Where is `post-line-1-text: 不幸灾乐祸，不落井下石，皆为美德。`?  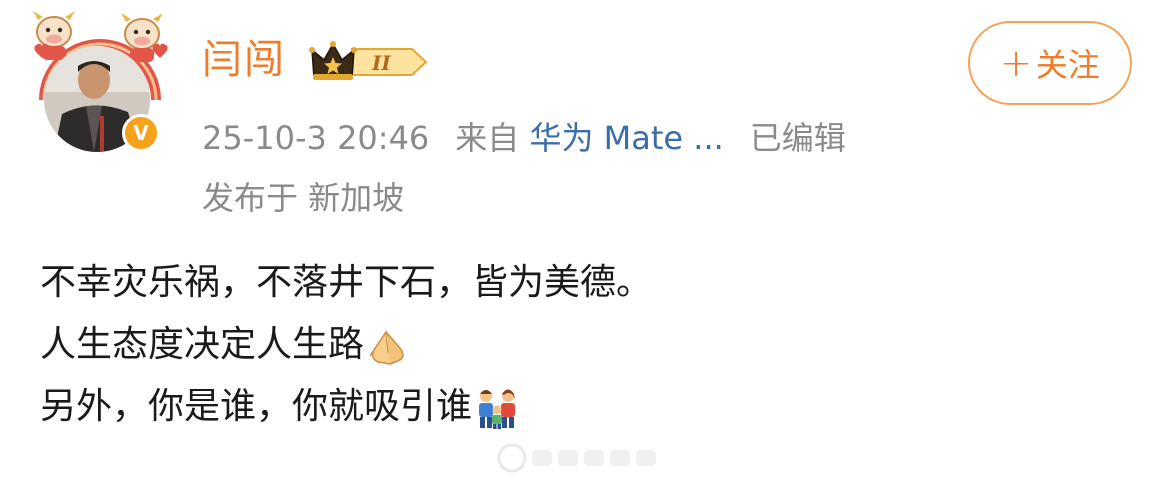 post-line-1-text: 不幸灾乐祸，不落井下石，皆为美德。 is located at coordinates (346, 282).